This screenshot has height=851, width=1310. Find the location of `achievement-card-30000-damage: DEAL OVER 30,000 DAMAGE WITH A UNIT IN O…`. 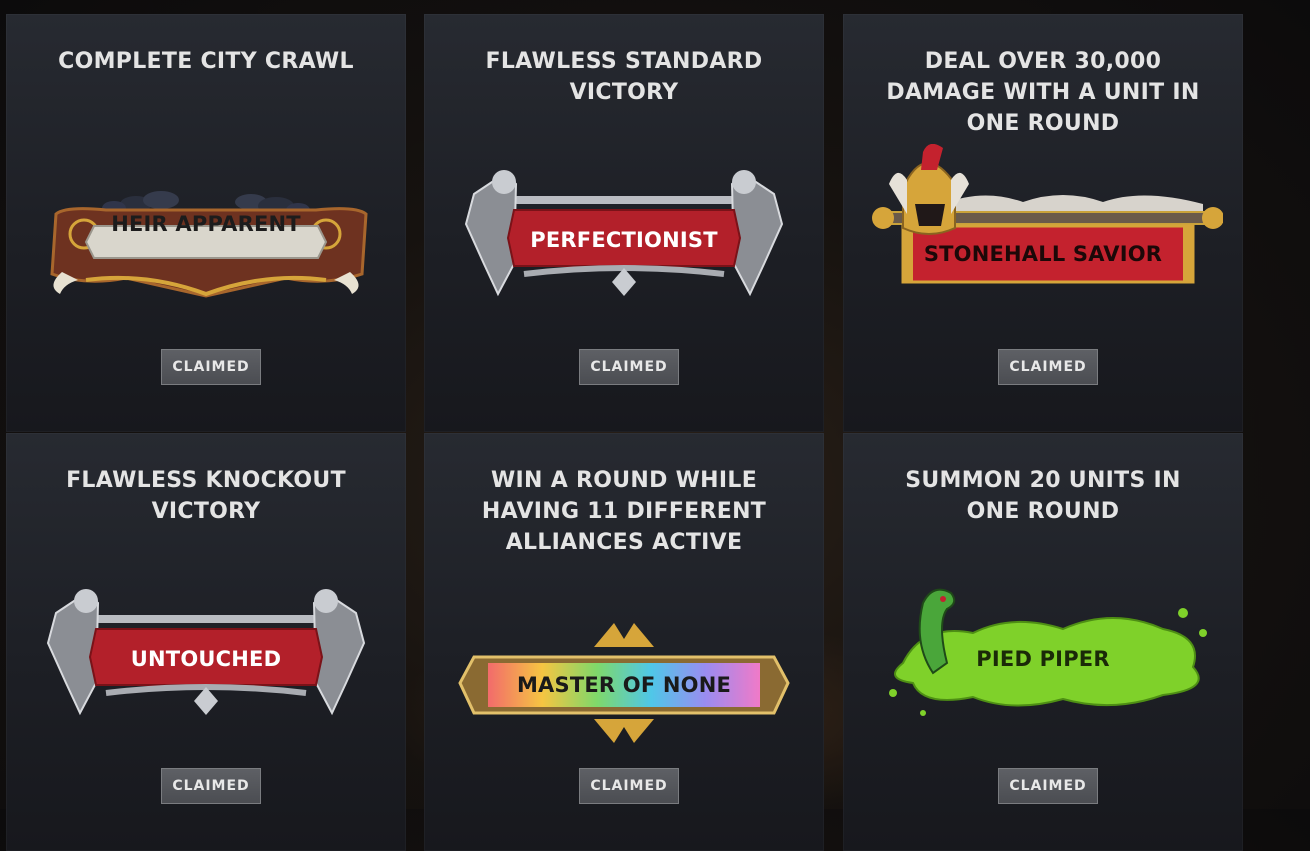

achievement-card-30000-damage: DEAL OVER 30,000 DAMAGE WITH A UNIT IN O… is located at coordinates (1043, 223).